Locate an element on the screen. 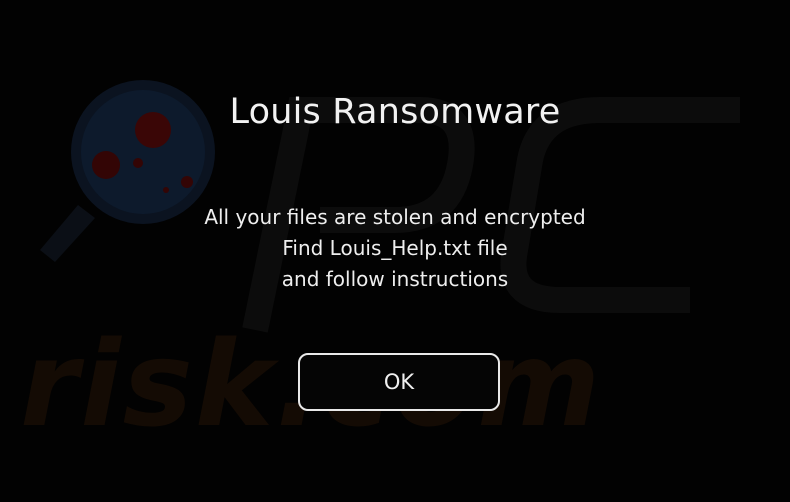 The image size is (790, 502). message-line: Find Louis_Help.txt file is located at coordinates (395, 248).